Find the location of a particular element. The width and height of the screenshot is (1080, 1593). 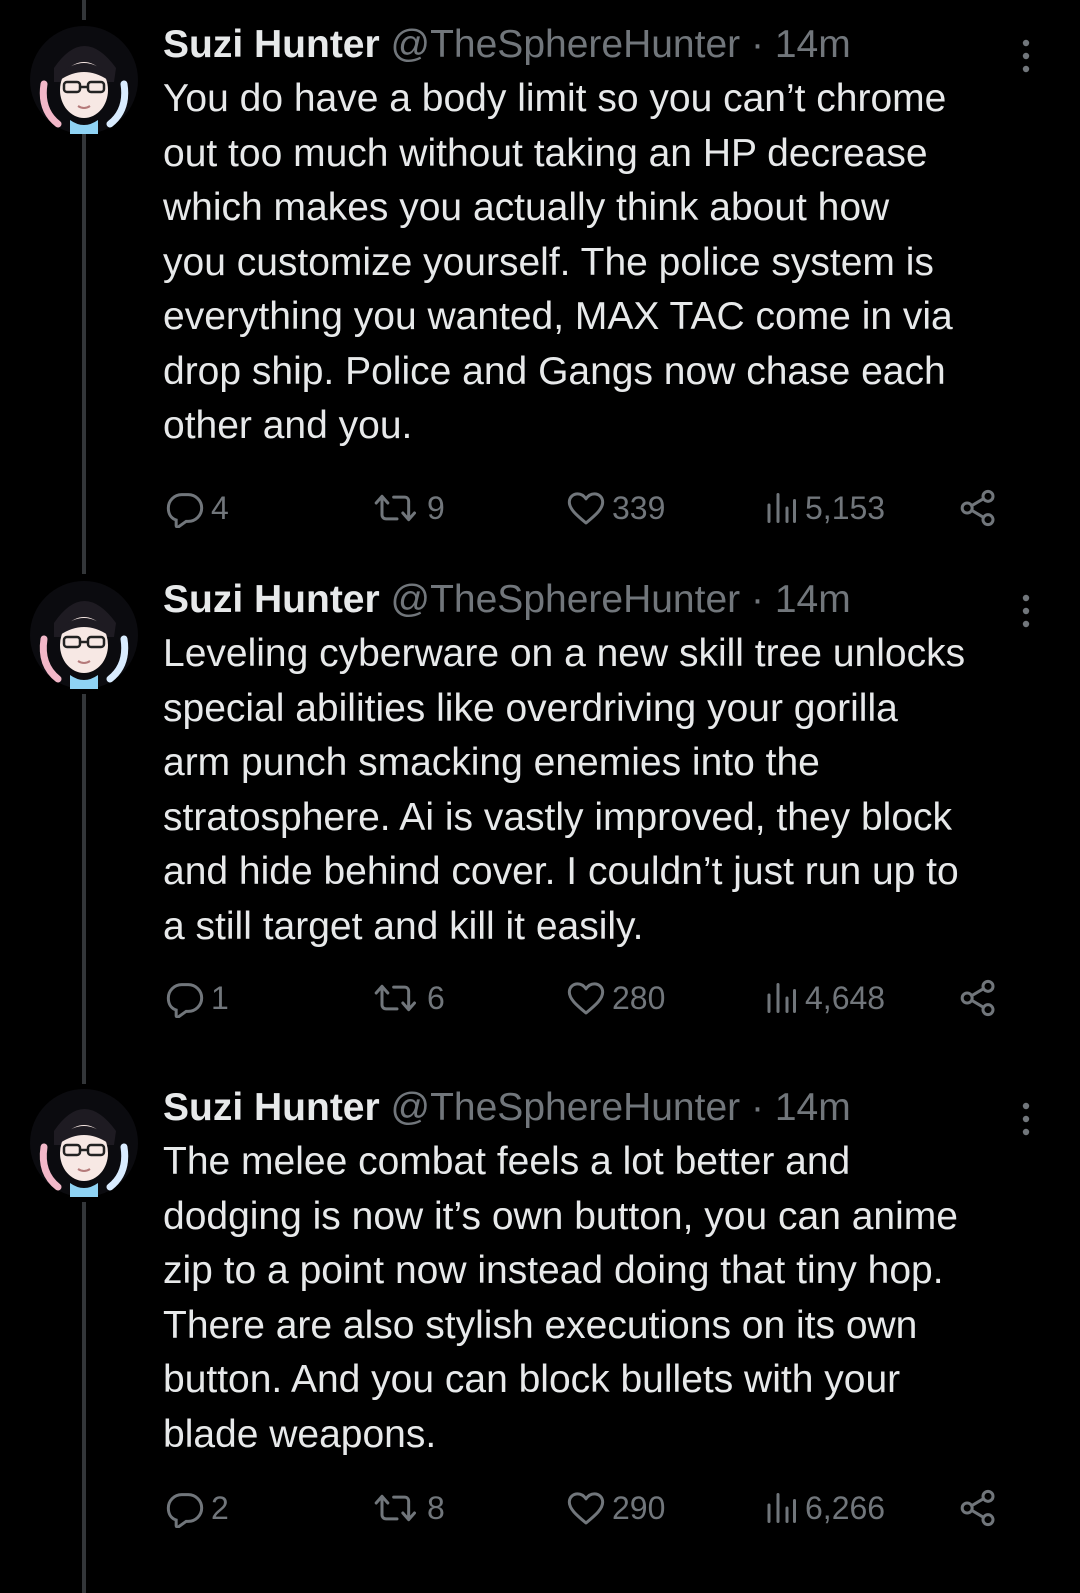

like-button: 290 is located at coordinates (615, 1508).